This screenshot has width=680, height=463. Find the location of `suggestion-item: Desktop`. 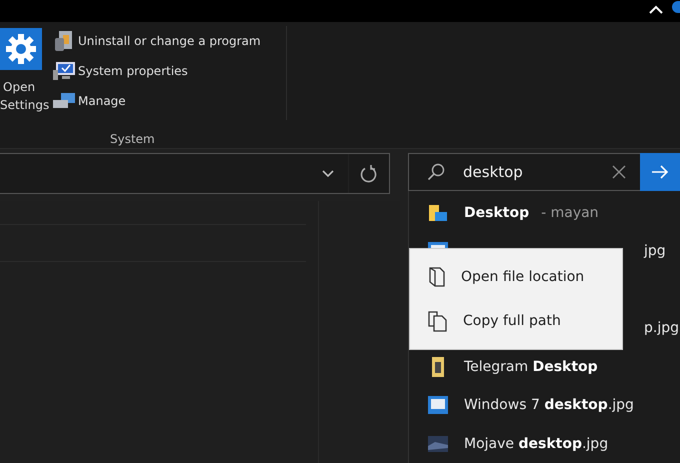

suggestion-item: Desktop is located at coordinates (497, 212).